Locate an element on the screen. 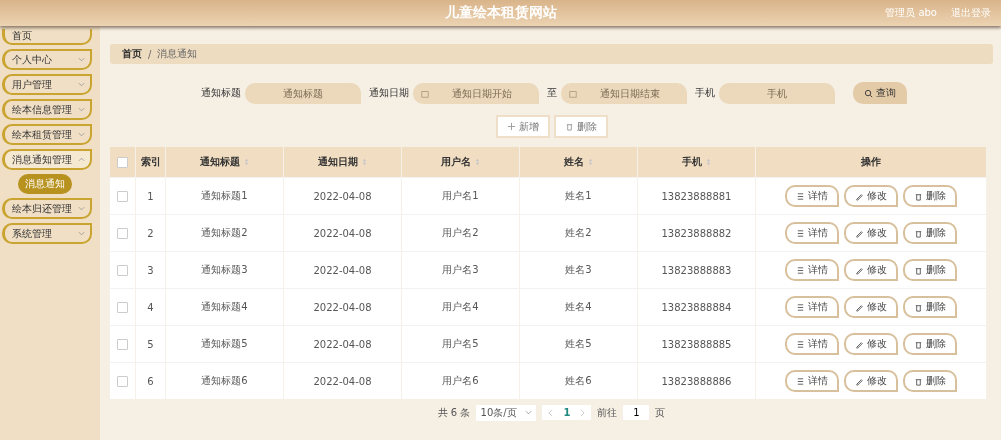 Image resolution: width=1001 pixels, height=440 pixels. column-header: 手机 is located at coordinates (697, 162).